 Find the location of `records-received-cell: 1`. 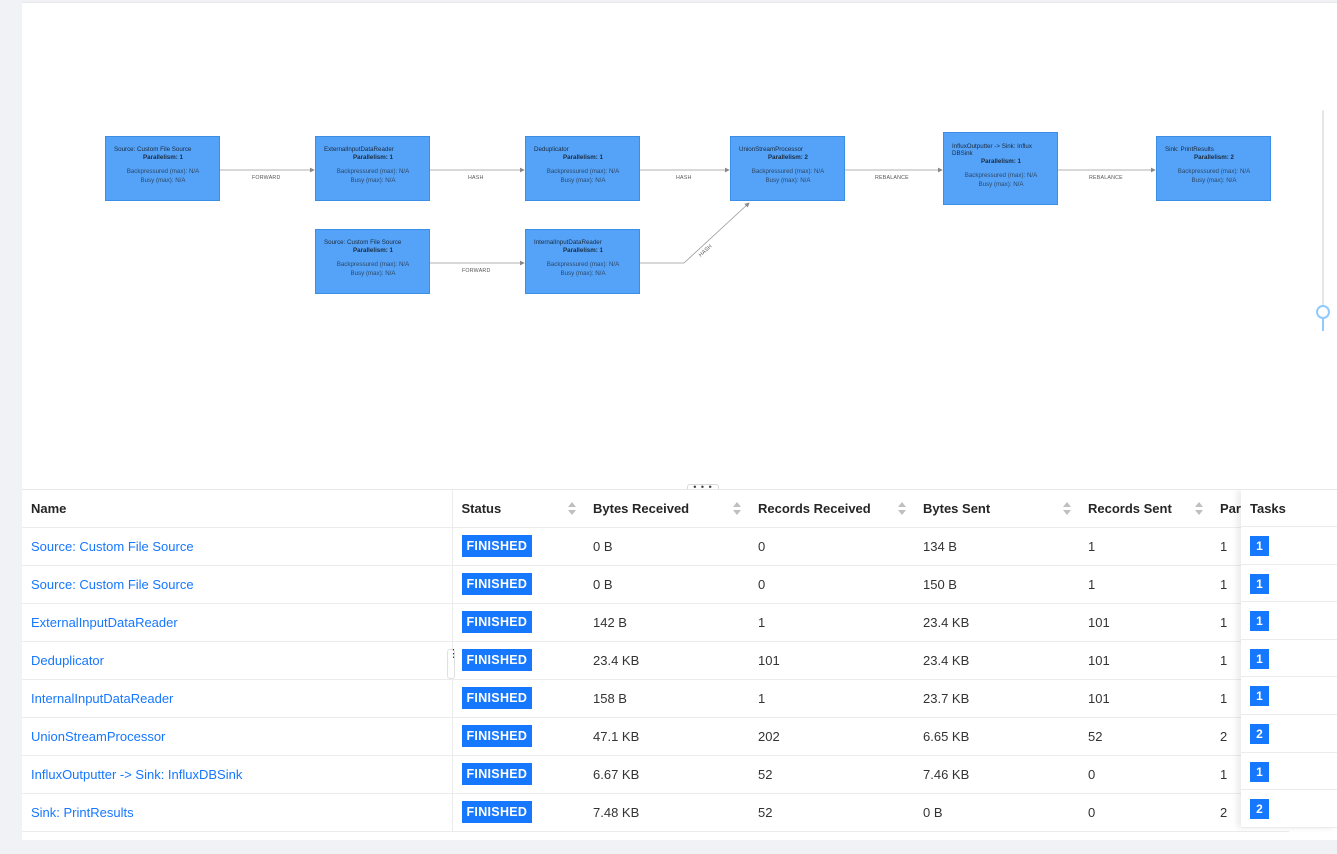

records-received-cell: 1 is located at coordinates (831, 622).